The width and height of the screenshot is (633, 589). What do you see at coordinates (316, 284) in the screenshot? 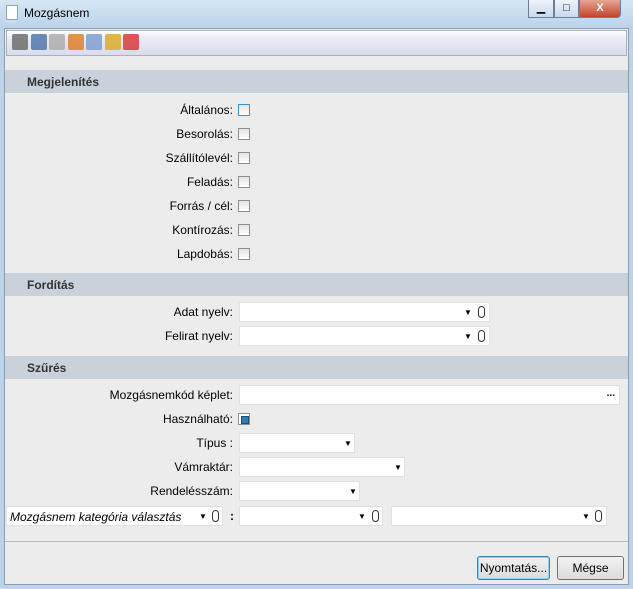
I see `section-translation-header: Fordítás` at bounding box center [316, 284].